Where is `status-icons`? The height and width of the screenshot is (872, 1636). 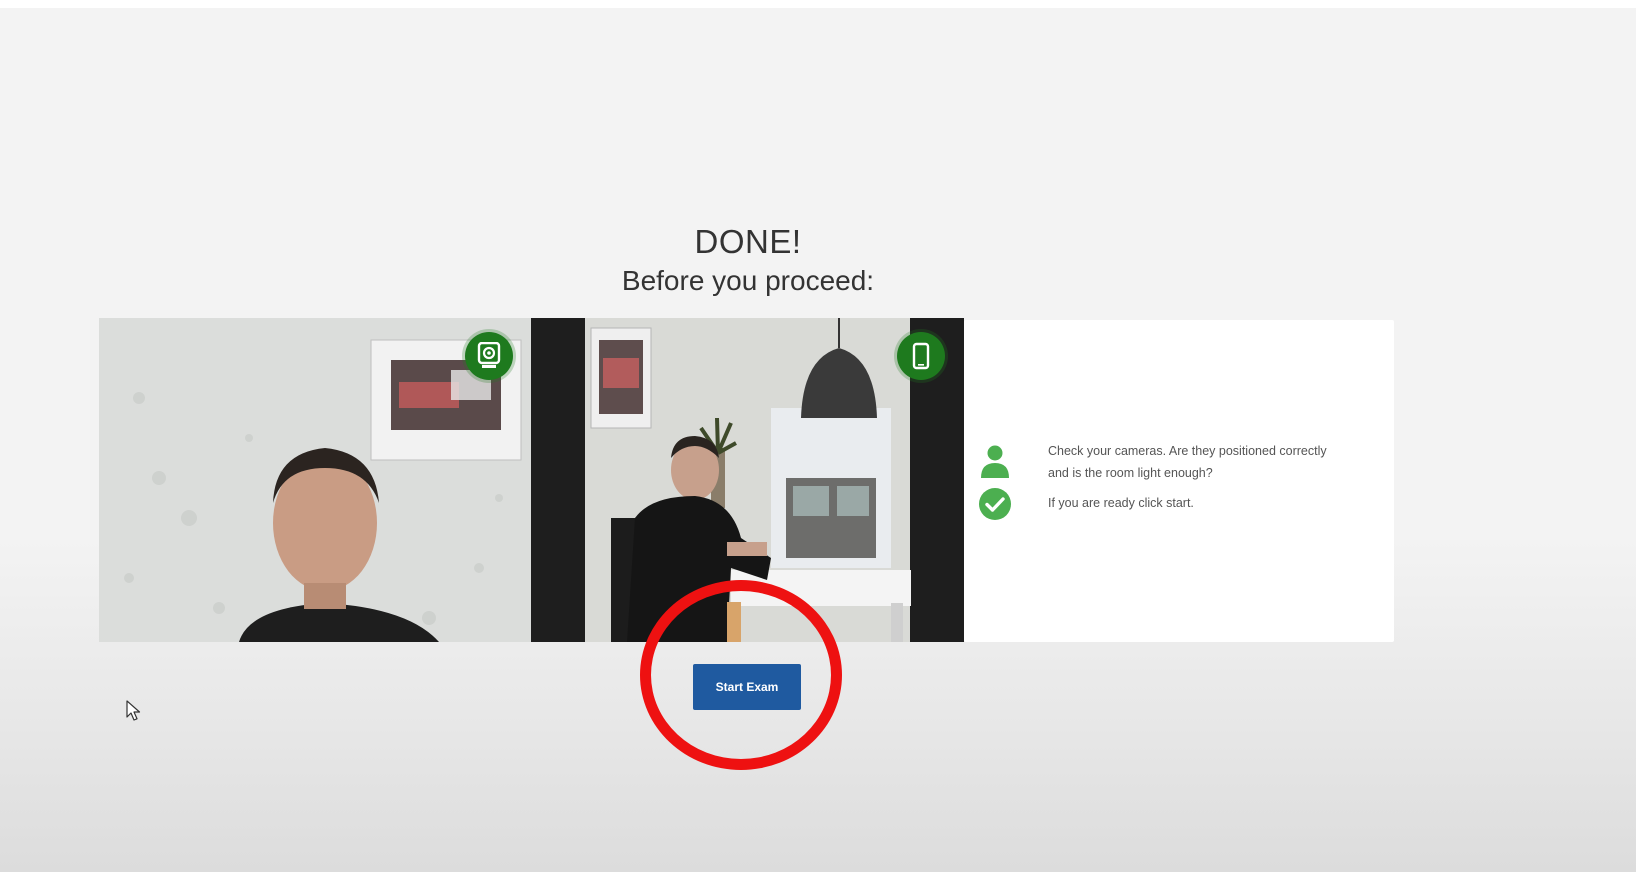
status-icons is located at coordinates (995, 485).